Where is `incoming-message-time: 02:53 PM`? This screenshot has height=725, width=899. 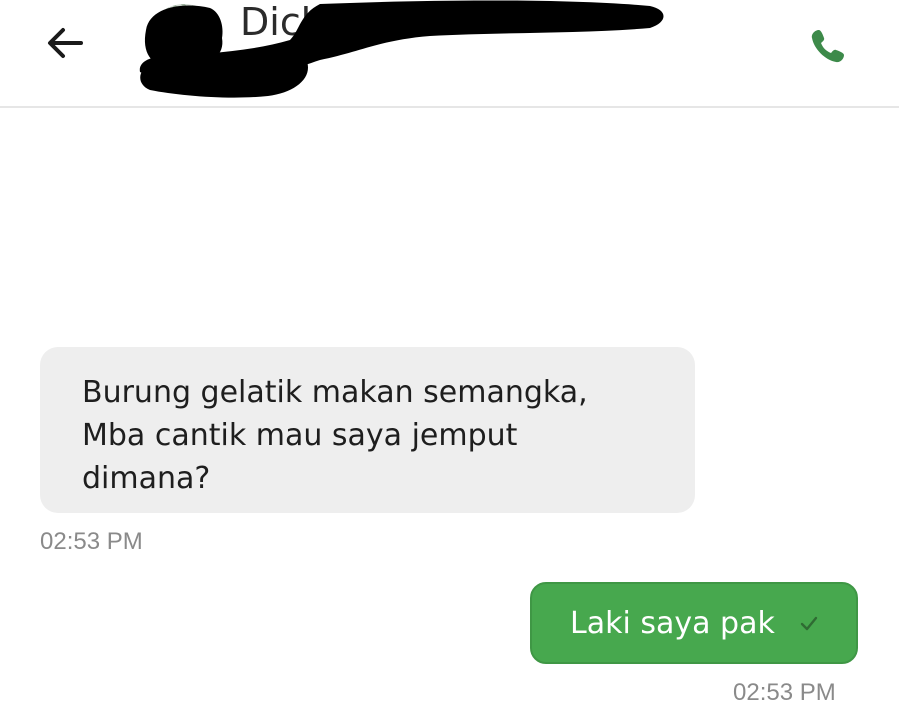
incoming-message-time: 02:53 PM is located at coordinates (91, 541).